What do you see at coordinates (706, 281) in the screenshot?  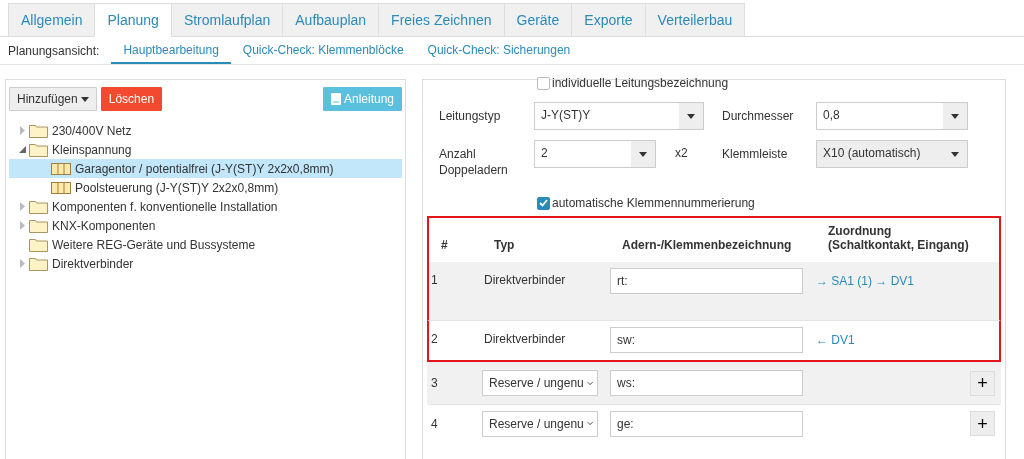 I see `label-input: rt:` at bounding box center [706, 281].